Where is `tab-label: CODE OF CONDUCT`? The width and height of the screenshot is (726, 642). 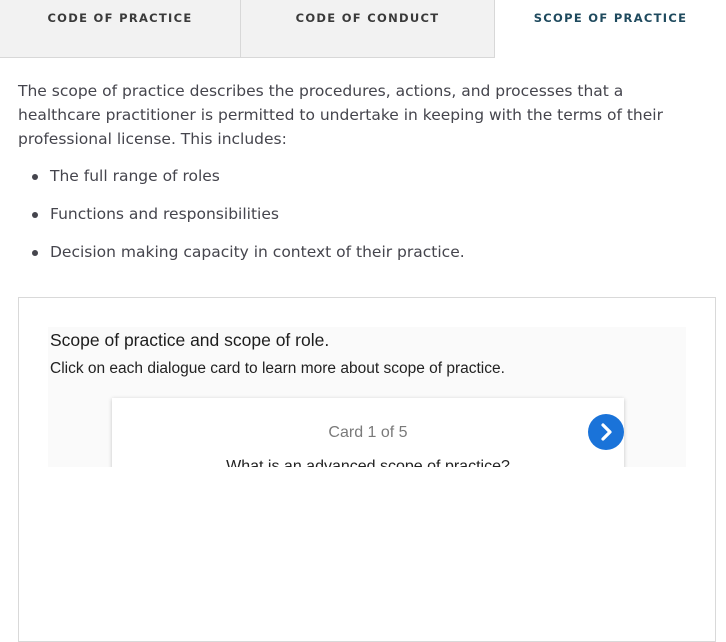
tab-label: CODE OF CONDUCT is located at coordinates (367, 18).